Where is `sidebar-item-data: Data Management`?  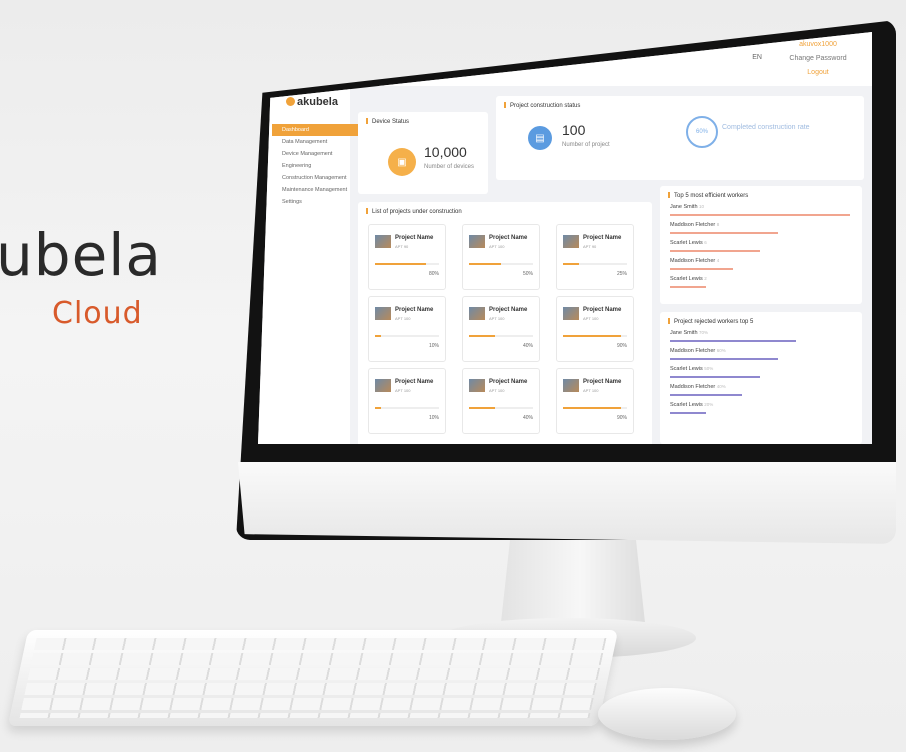 sidebar-item-data: Data Management is located at coordinates (315, 142).